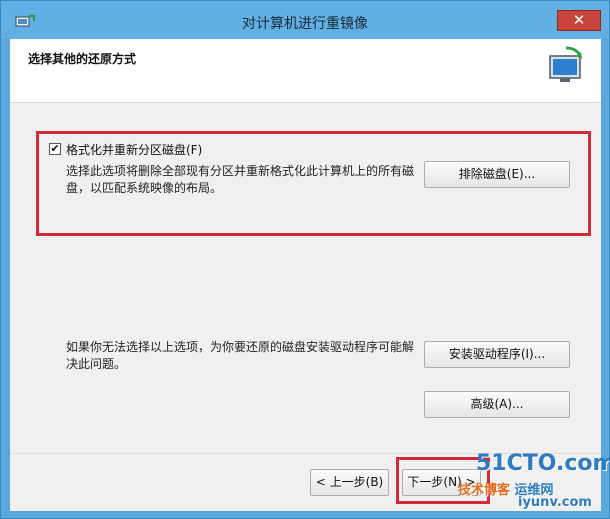  Describe the element at coordinates (555, 502) in the screenshot. I see `watermark-domain: iyunv.com` at that location.